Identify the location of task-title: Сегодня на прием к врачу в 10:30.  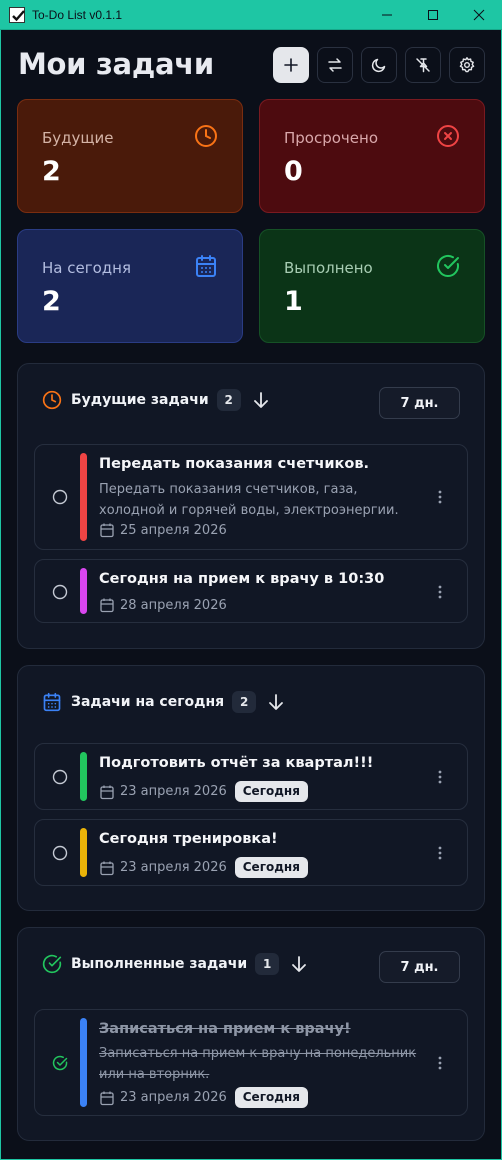
(242, 579).